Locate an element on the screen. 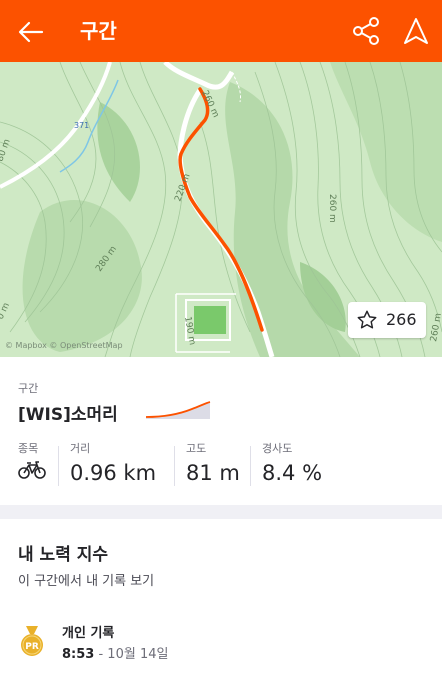 The height and width of the screenshot is (675, 442). star-icon is located at coordinates (367, 319).